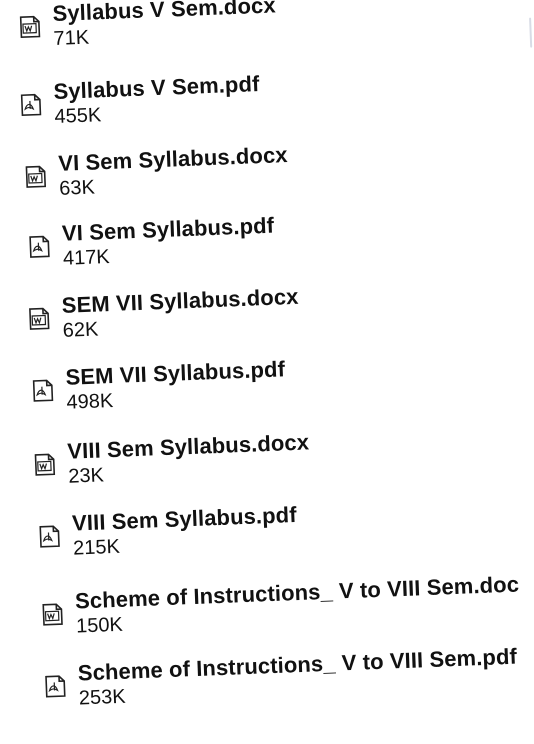 Image resolution: width=534 pixels, height=744 pixels. What do you see at coordinates (184, 519) in the screenshot?
I see `file-name: VIII Sem Syllabus.pdf` at bounding box center [184, 519].